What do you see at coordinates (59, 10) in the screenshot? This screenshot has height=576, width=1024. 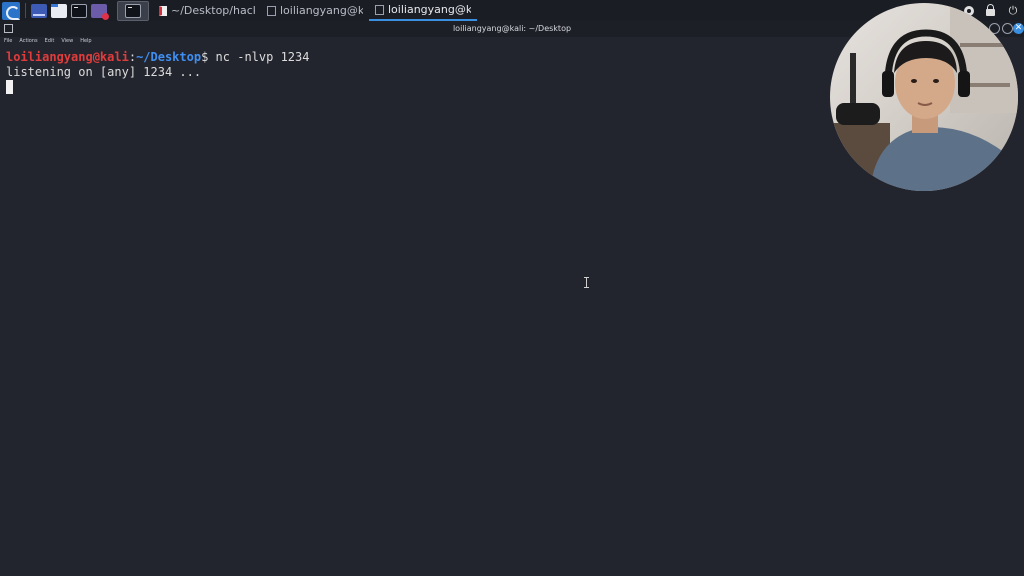 I see `file-manager-icon` at bounding box center [59, 10].